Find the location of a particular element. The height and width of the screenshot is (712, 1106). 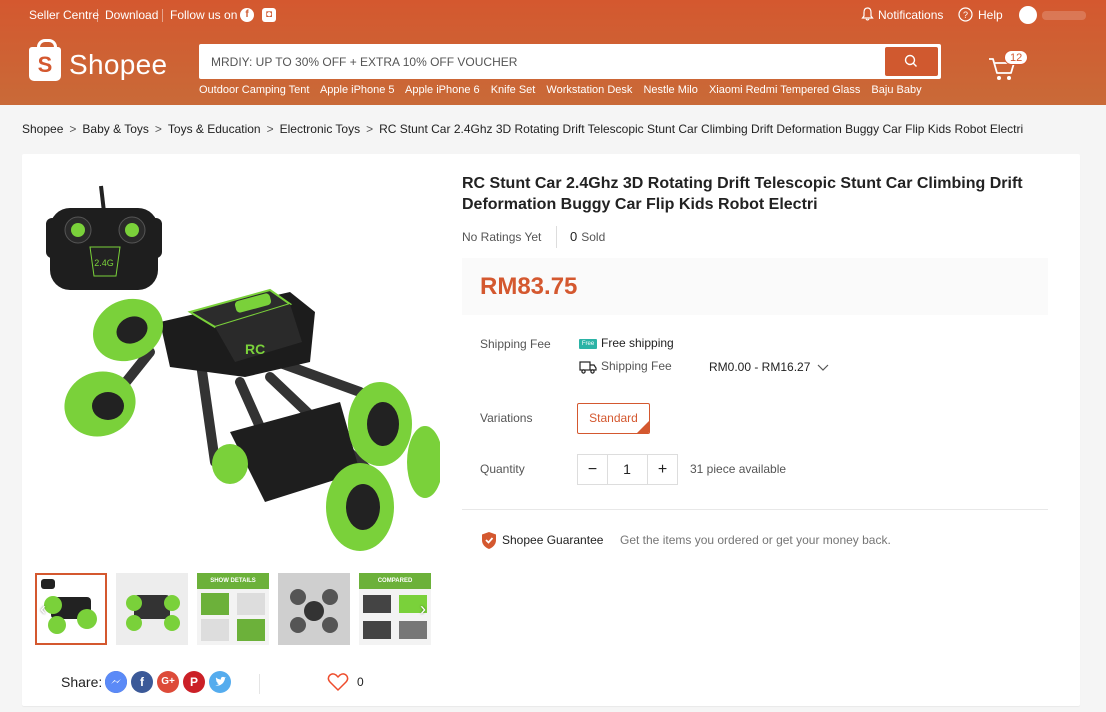

shipping-fee-dropdown: RM0.00 - RM16.27 is located at coordinates (769, 367).